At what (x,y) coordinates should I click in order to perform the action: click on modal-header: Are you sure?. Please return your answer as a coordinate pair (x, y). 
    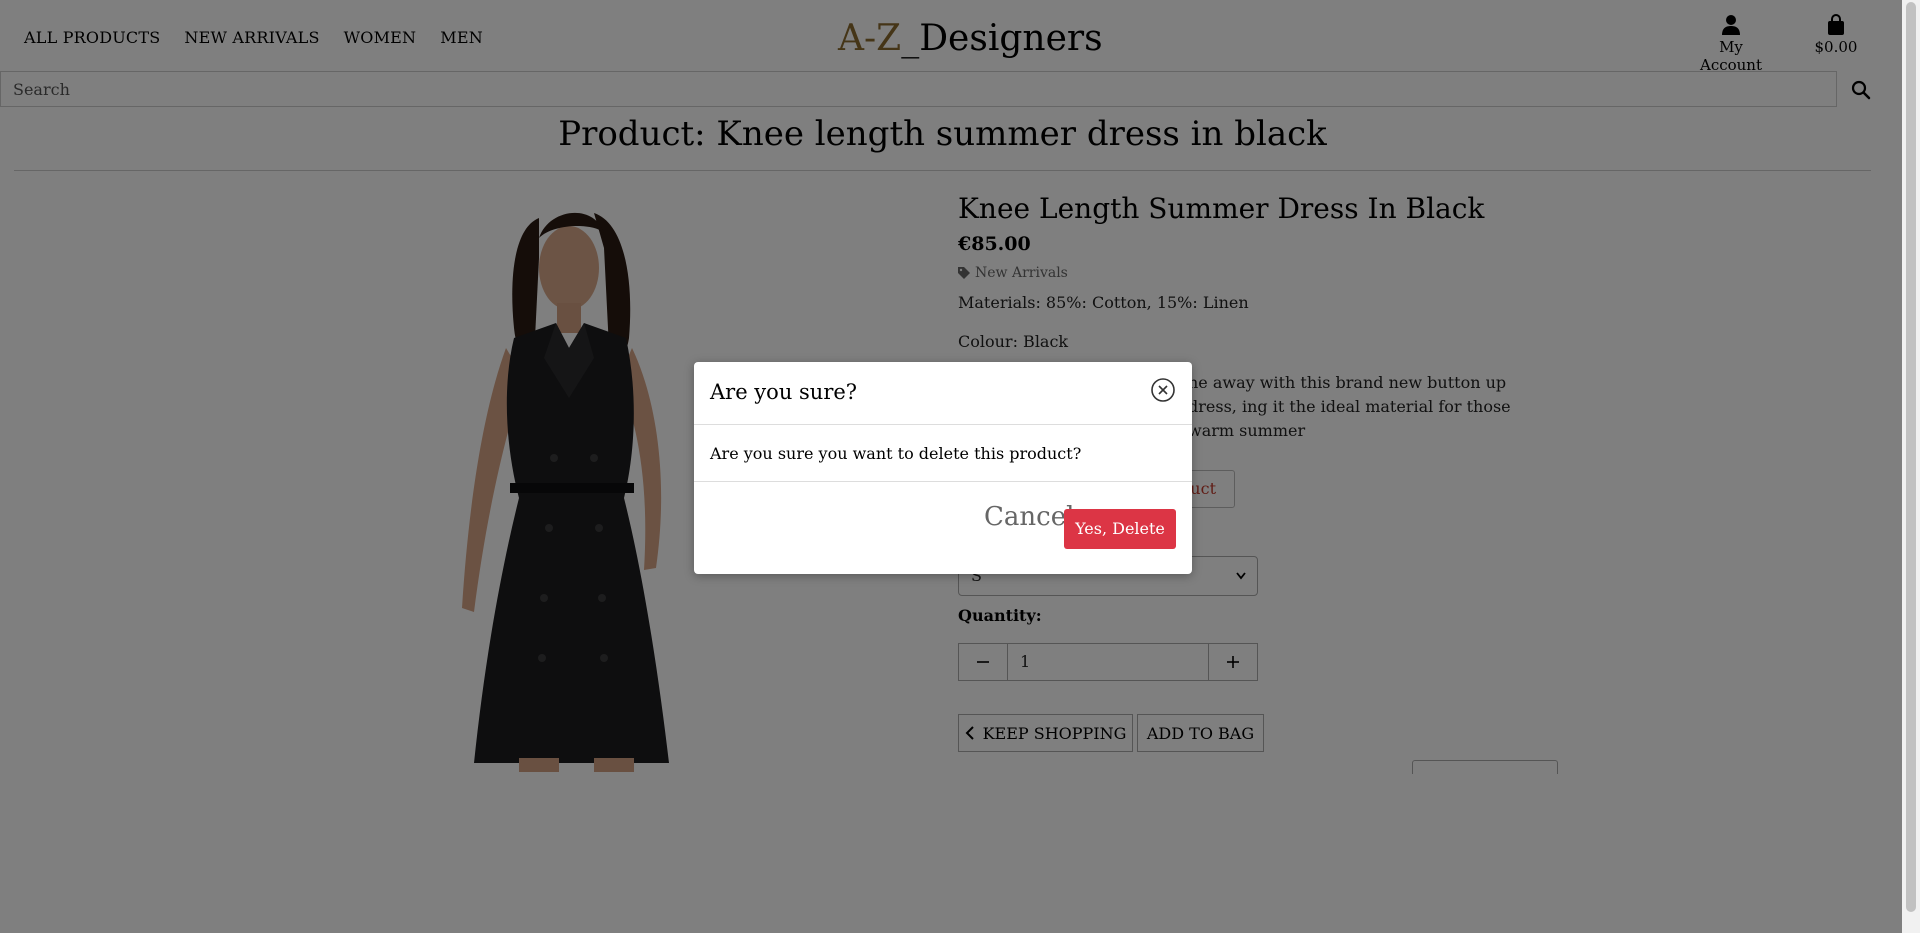
    Looking at the image, I should click on (943, 393).